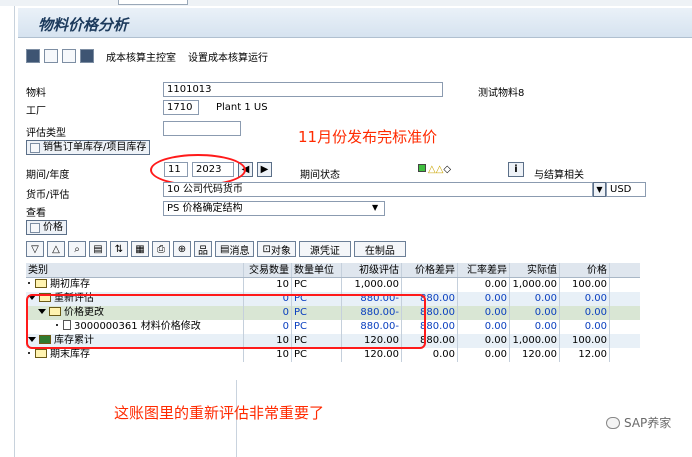 Image resolution: width=692 pixels, height=457 pixels. Describe the element at coordinates (274, 208) in the screenshot. I see `view-select: PS 价格确定结构` at that location.